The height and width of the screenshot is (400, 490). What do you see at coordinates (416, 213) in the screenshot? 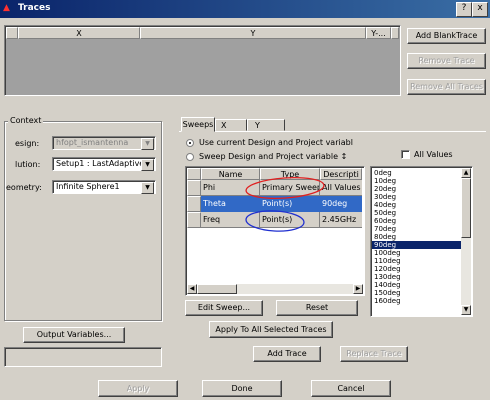
I see `list-item: 50deg` at bounding box center [416, 213].